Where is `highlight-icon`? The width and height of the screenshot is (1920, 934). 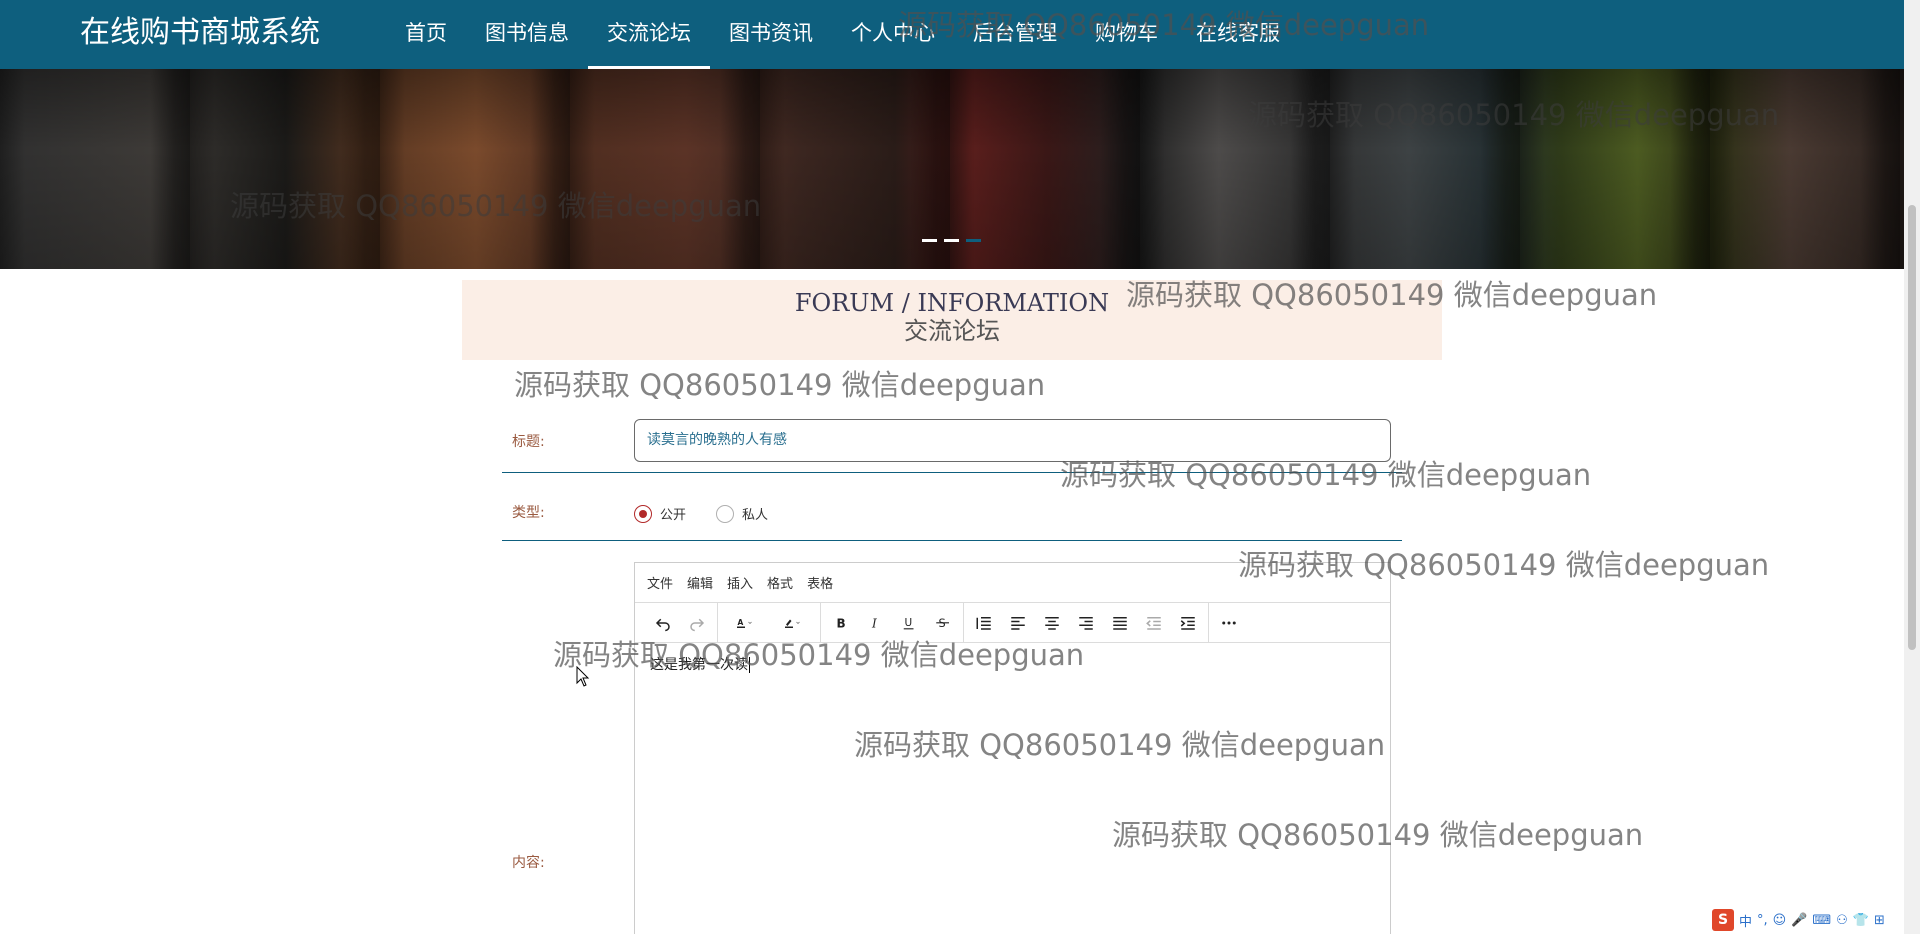 highlight-icon is located at coordinates (793, 623).